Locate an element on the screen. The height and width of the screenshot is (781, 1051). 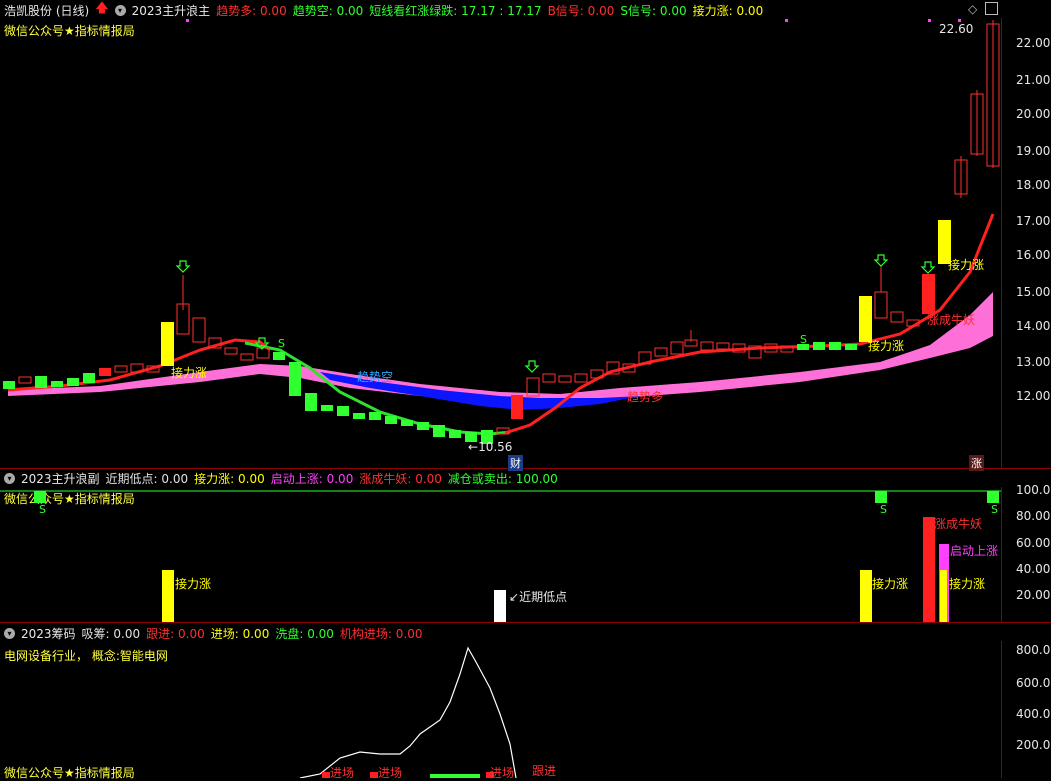
y-label: 800.0 is located at coordinates (1033, 650).